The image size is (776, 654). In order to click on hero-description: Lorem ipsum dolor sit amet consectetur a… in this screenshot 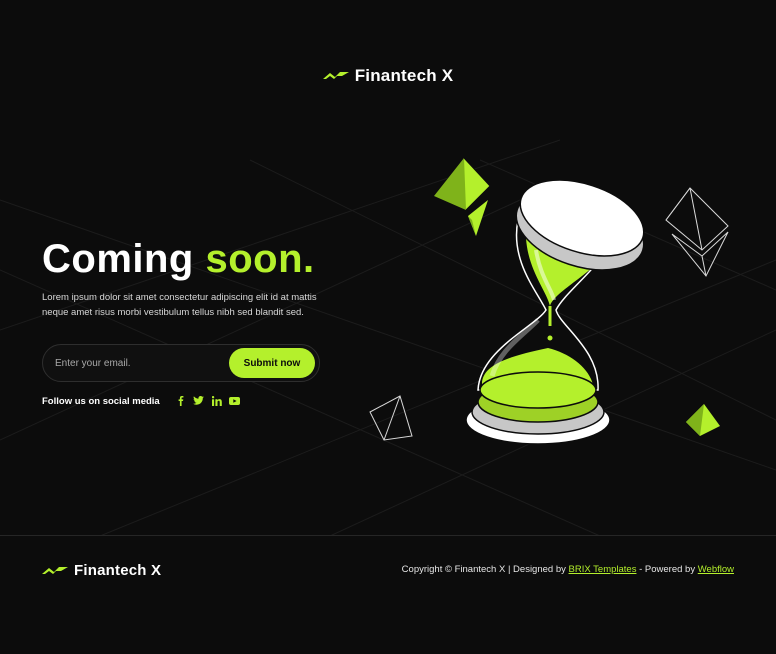, I will do `click(179, 305)`.